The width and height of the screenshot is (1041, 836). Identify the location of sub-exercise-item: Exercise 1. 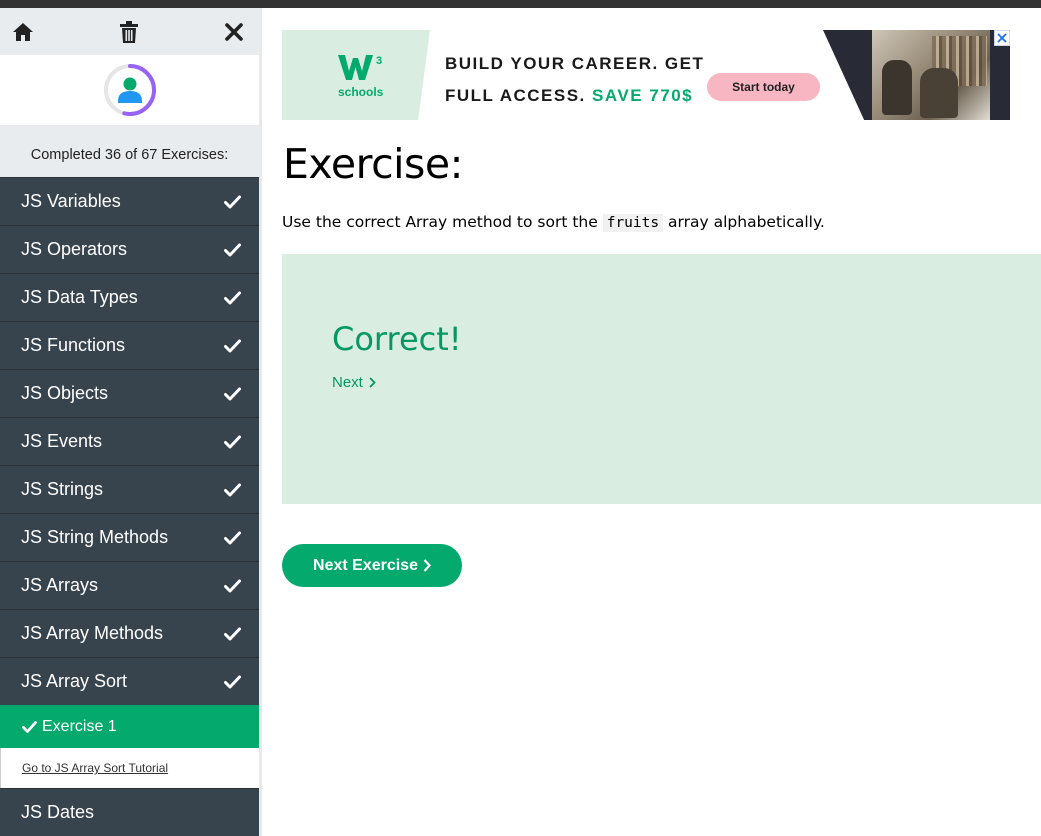
(129, 726).